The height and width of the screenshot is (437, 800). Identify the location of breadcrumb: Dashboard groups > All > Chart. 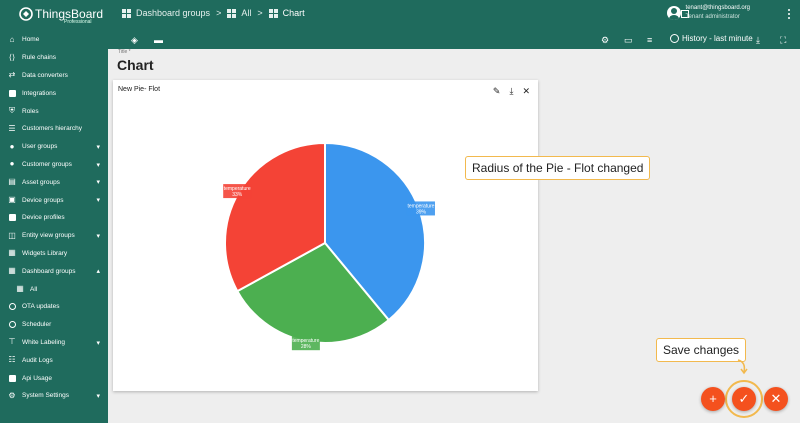
(213, 13).